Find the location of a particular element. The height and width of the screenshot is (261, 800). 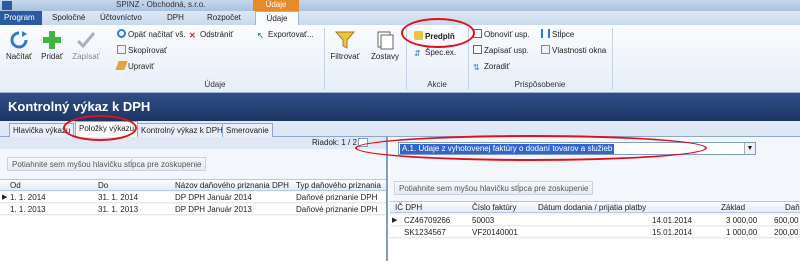

nacitat-button: Načítať is located at coordinates (19, 45).